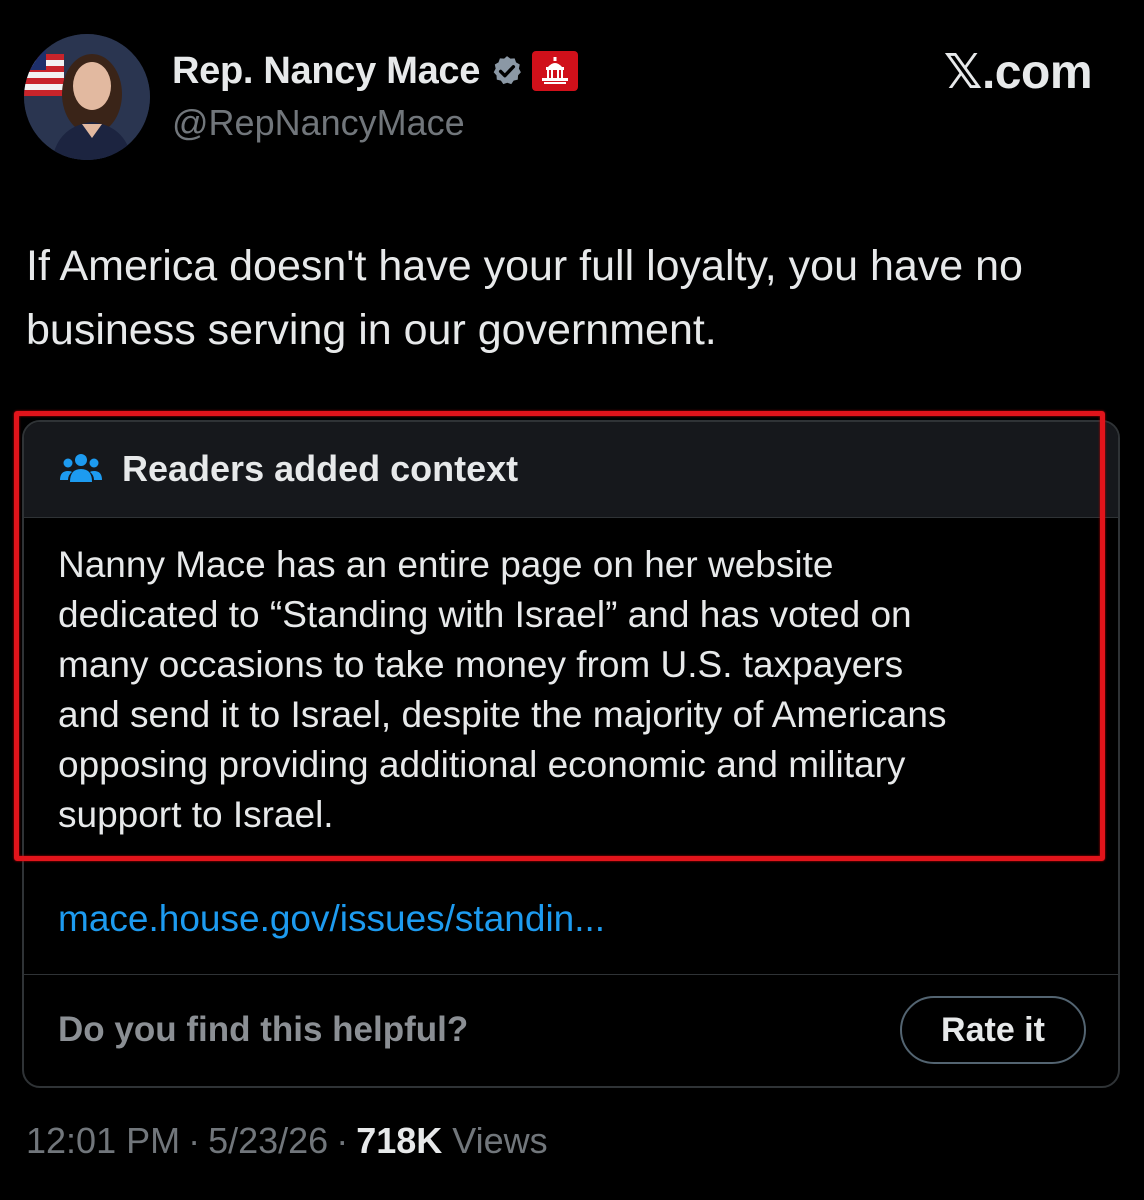 The image size is (1144, 1200). Describe the element at coordinates (507, 71) in the screenshot. I see `verified-badge-icon` at that location.